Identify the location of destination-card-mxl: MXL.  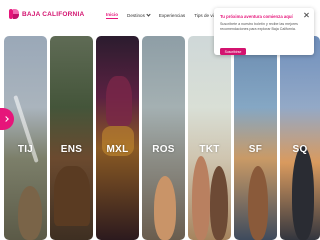
(117, 138).